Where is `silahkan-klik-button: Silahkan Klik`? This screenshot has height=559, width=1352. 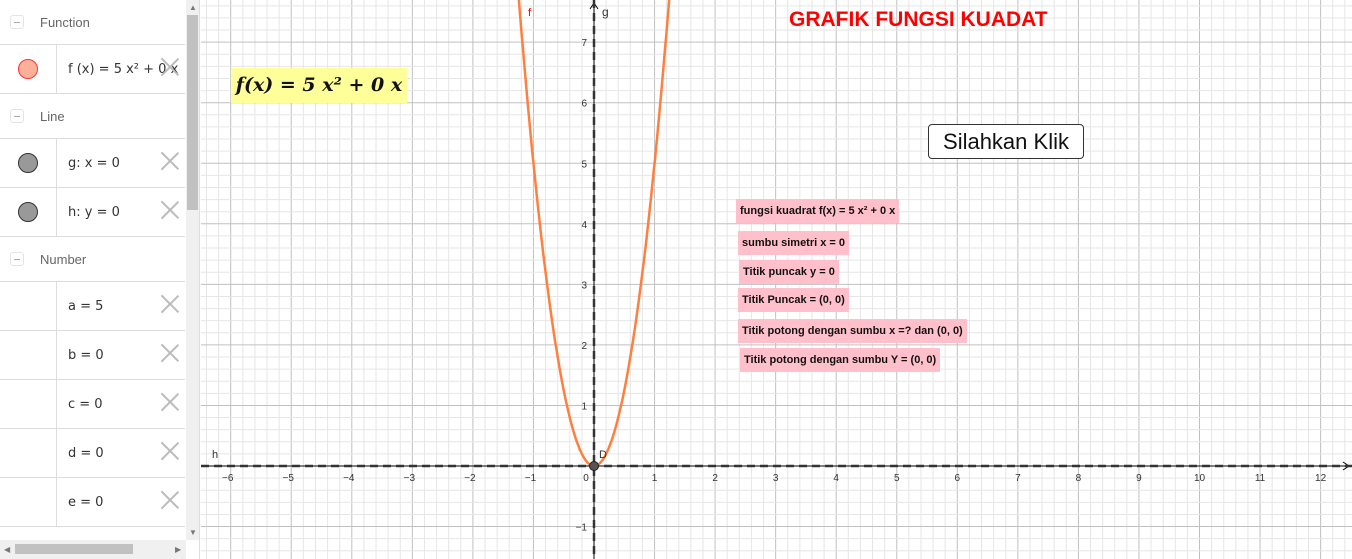
silahkan-klik-button: Silahkan Klik is located at coordinates (1006, 141).